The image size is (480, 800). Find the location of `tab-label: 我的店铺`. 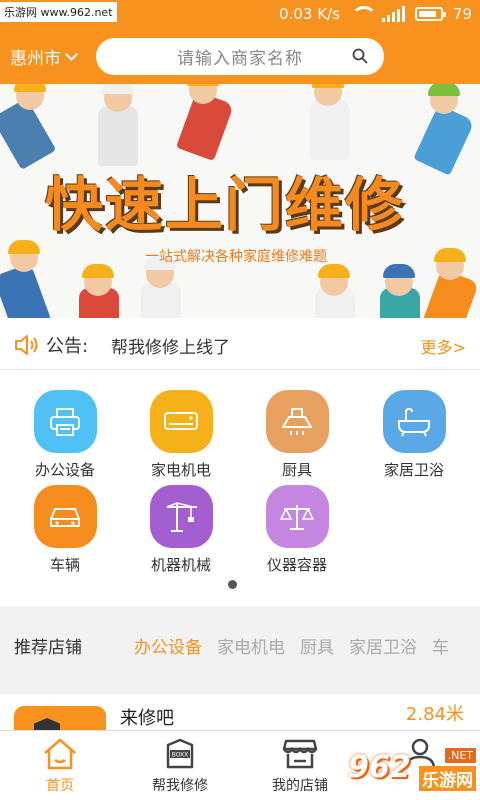

tab-label: 我的店铺 is located at coordinates (300, 786).